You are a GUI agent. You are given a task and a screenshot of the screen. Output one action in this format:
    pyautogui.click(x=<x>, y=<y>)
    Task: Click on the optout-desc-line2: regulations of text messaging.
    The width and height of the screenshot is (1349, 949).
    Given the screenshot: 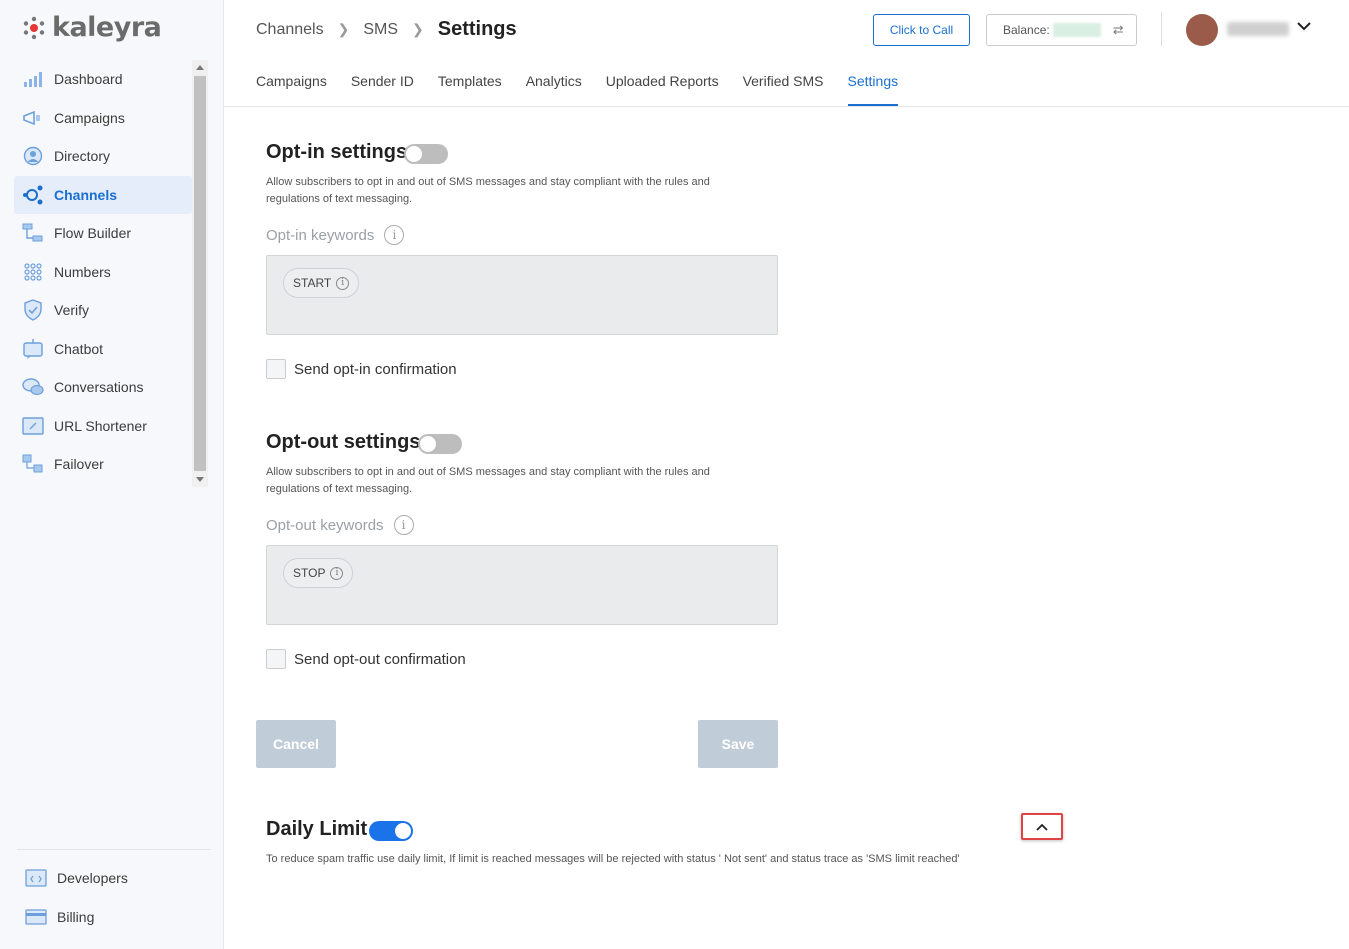 What is the action you would take?
    pyautogui.click(x=339, y=489)
    